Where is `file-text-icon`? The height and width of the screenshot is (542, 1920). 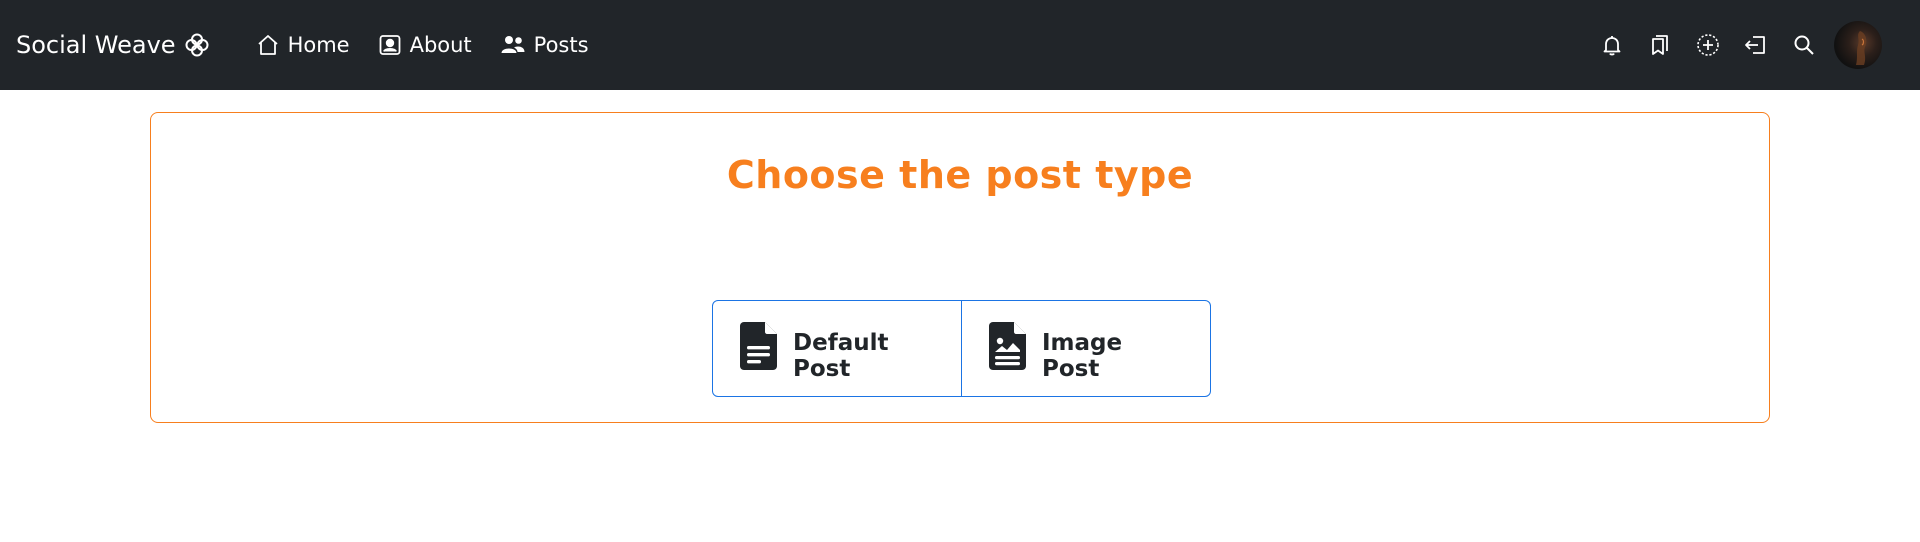
file-text-icon is located at coordinates (759, 346).